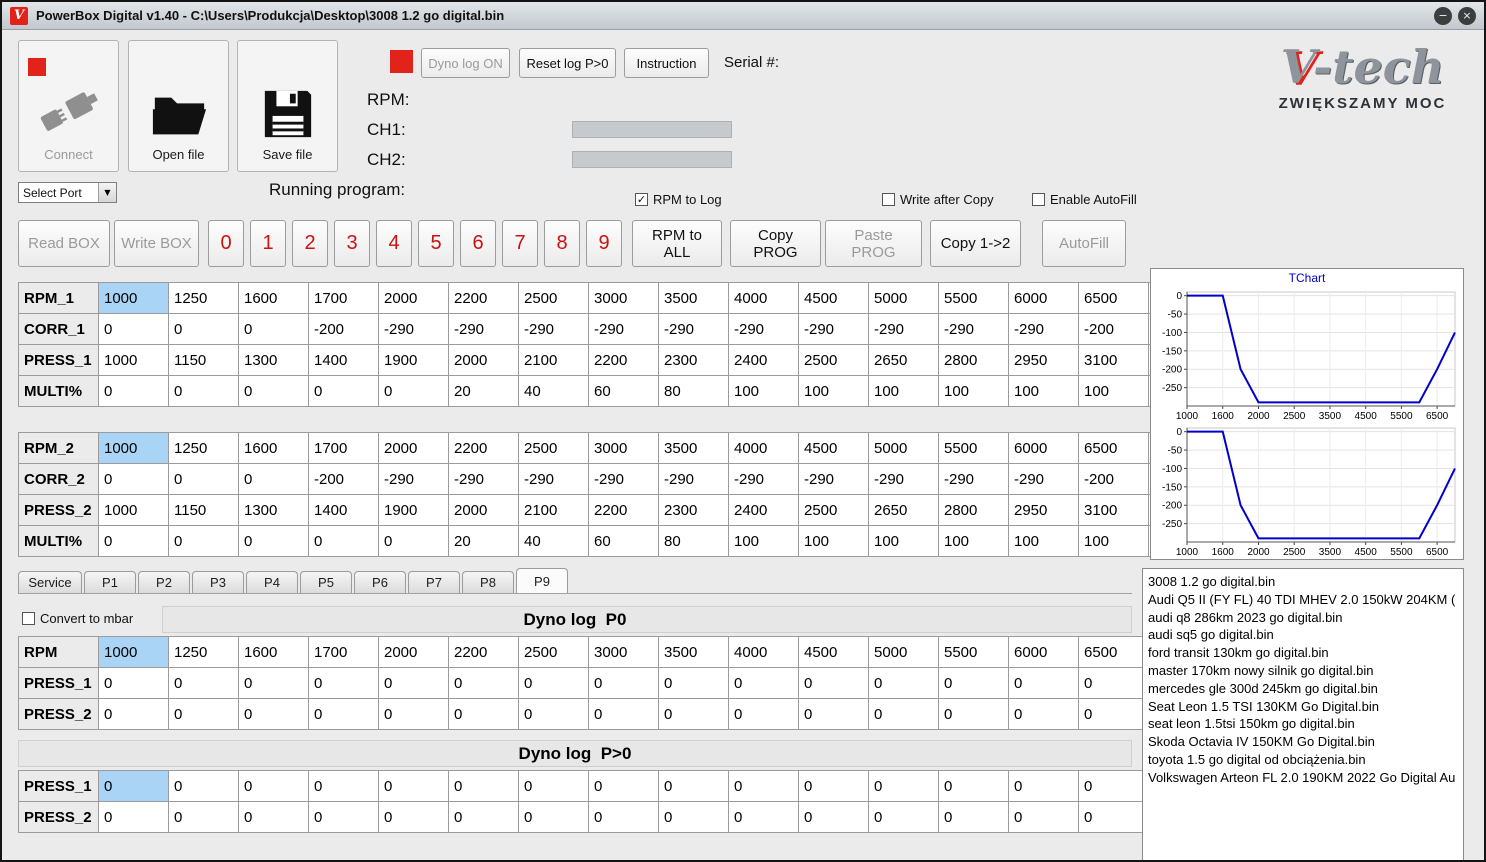 Image resolution: width=1486 pixels, height=862 pixels. What do you see at coordinates (287, 106) in the screenshot?
I see `save-file-button: Save file` at bounding box center [287, 106].